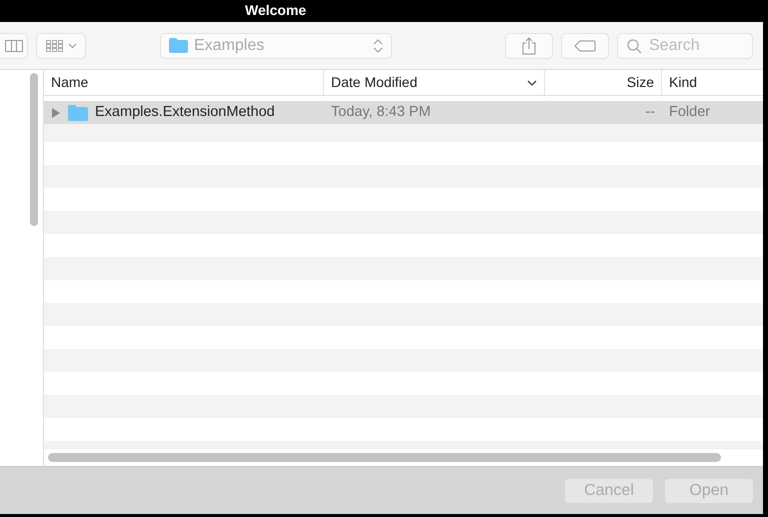 The image size is (768, 517). I want to click on tag-button, so click(585, 45).